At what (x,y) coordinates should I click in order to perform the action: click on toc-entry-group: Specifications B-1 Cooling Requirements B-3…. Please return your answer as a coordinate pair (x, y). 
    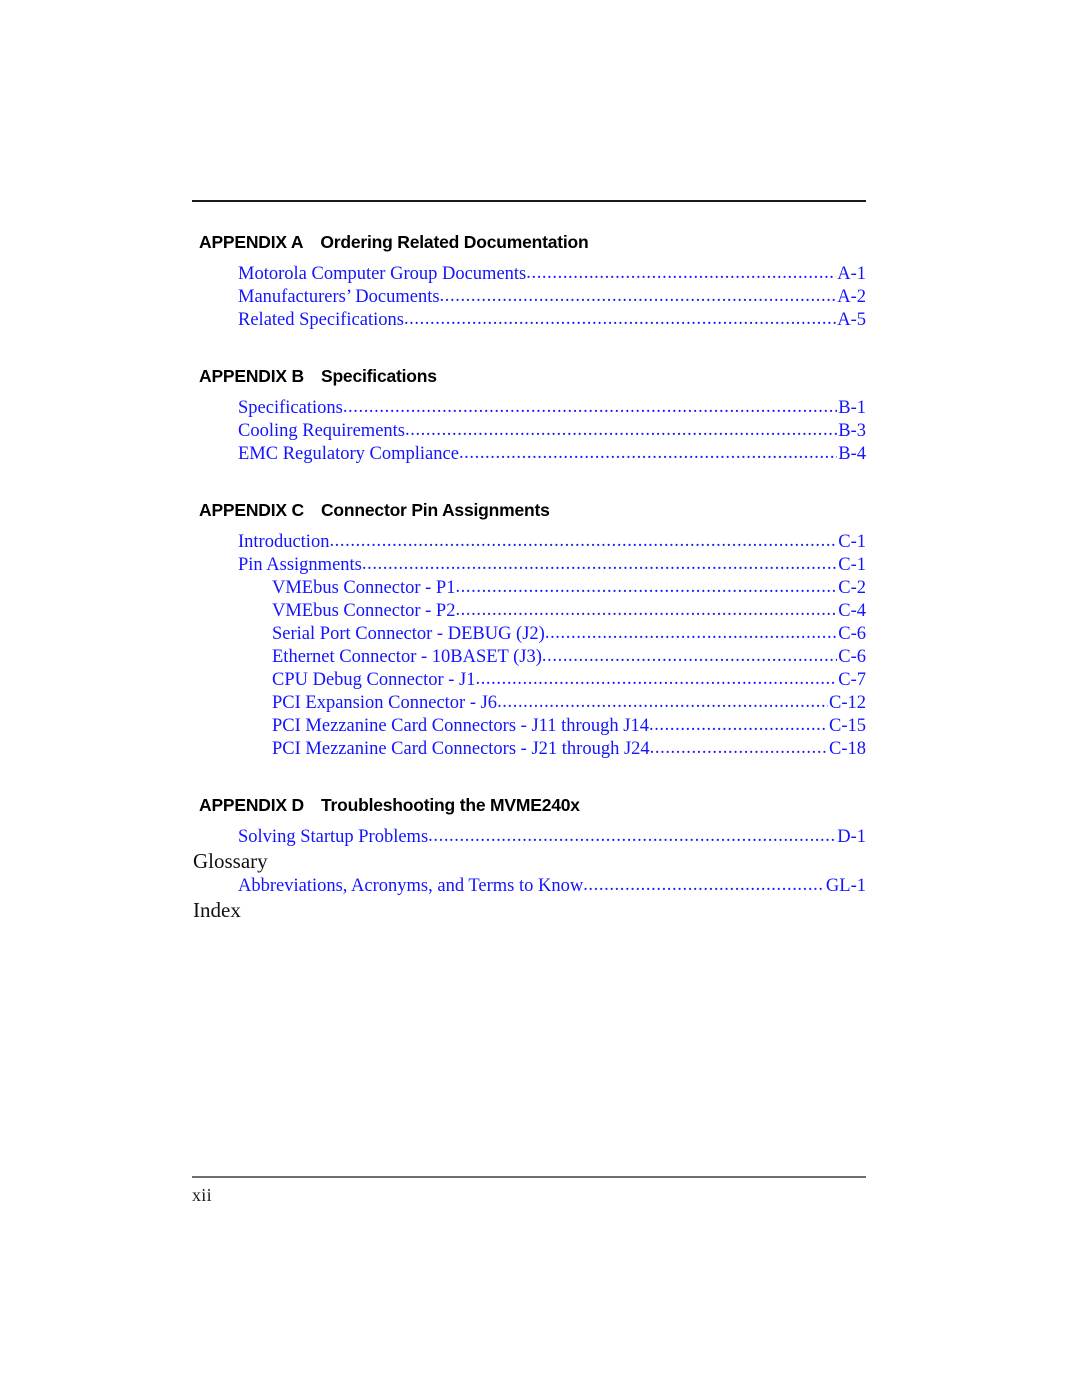
    Looking at the image, I should click on (529, 431).